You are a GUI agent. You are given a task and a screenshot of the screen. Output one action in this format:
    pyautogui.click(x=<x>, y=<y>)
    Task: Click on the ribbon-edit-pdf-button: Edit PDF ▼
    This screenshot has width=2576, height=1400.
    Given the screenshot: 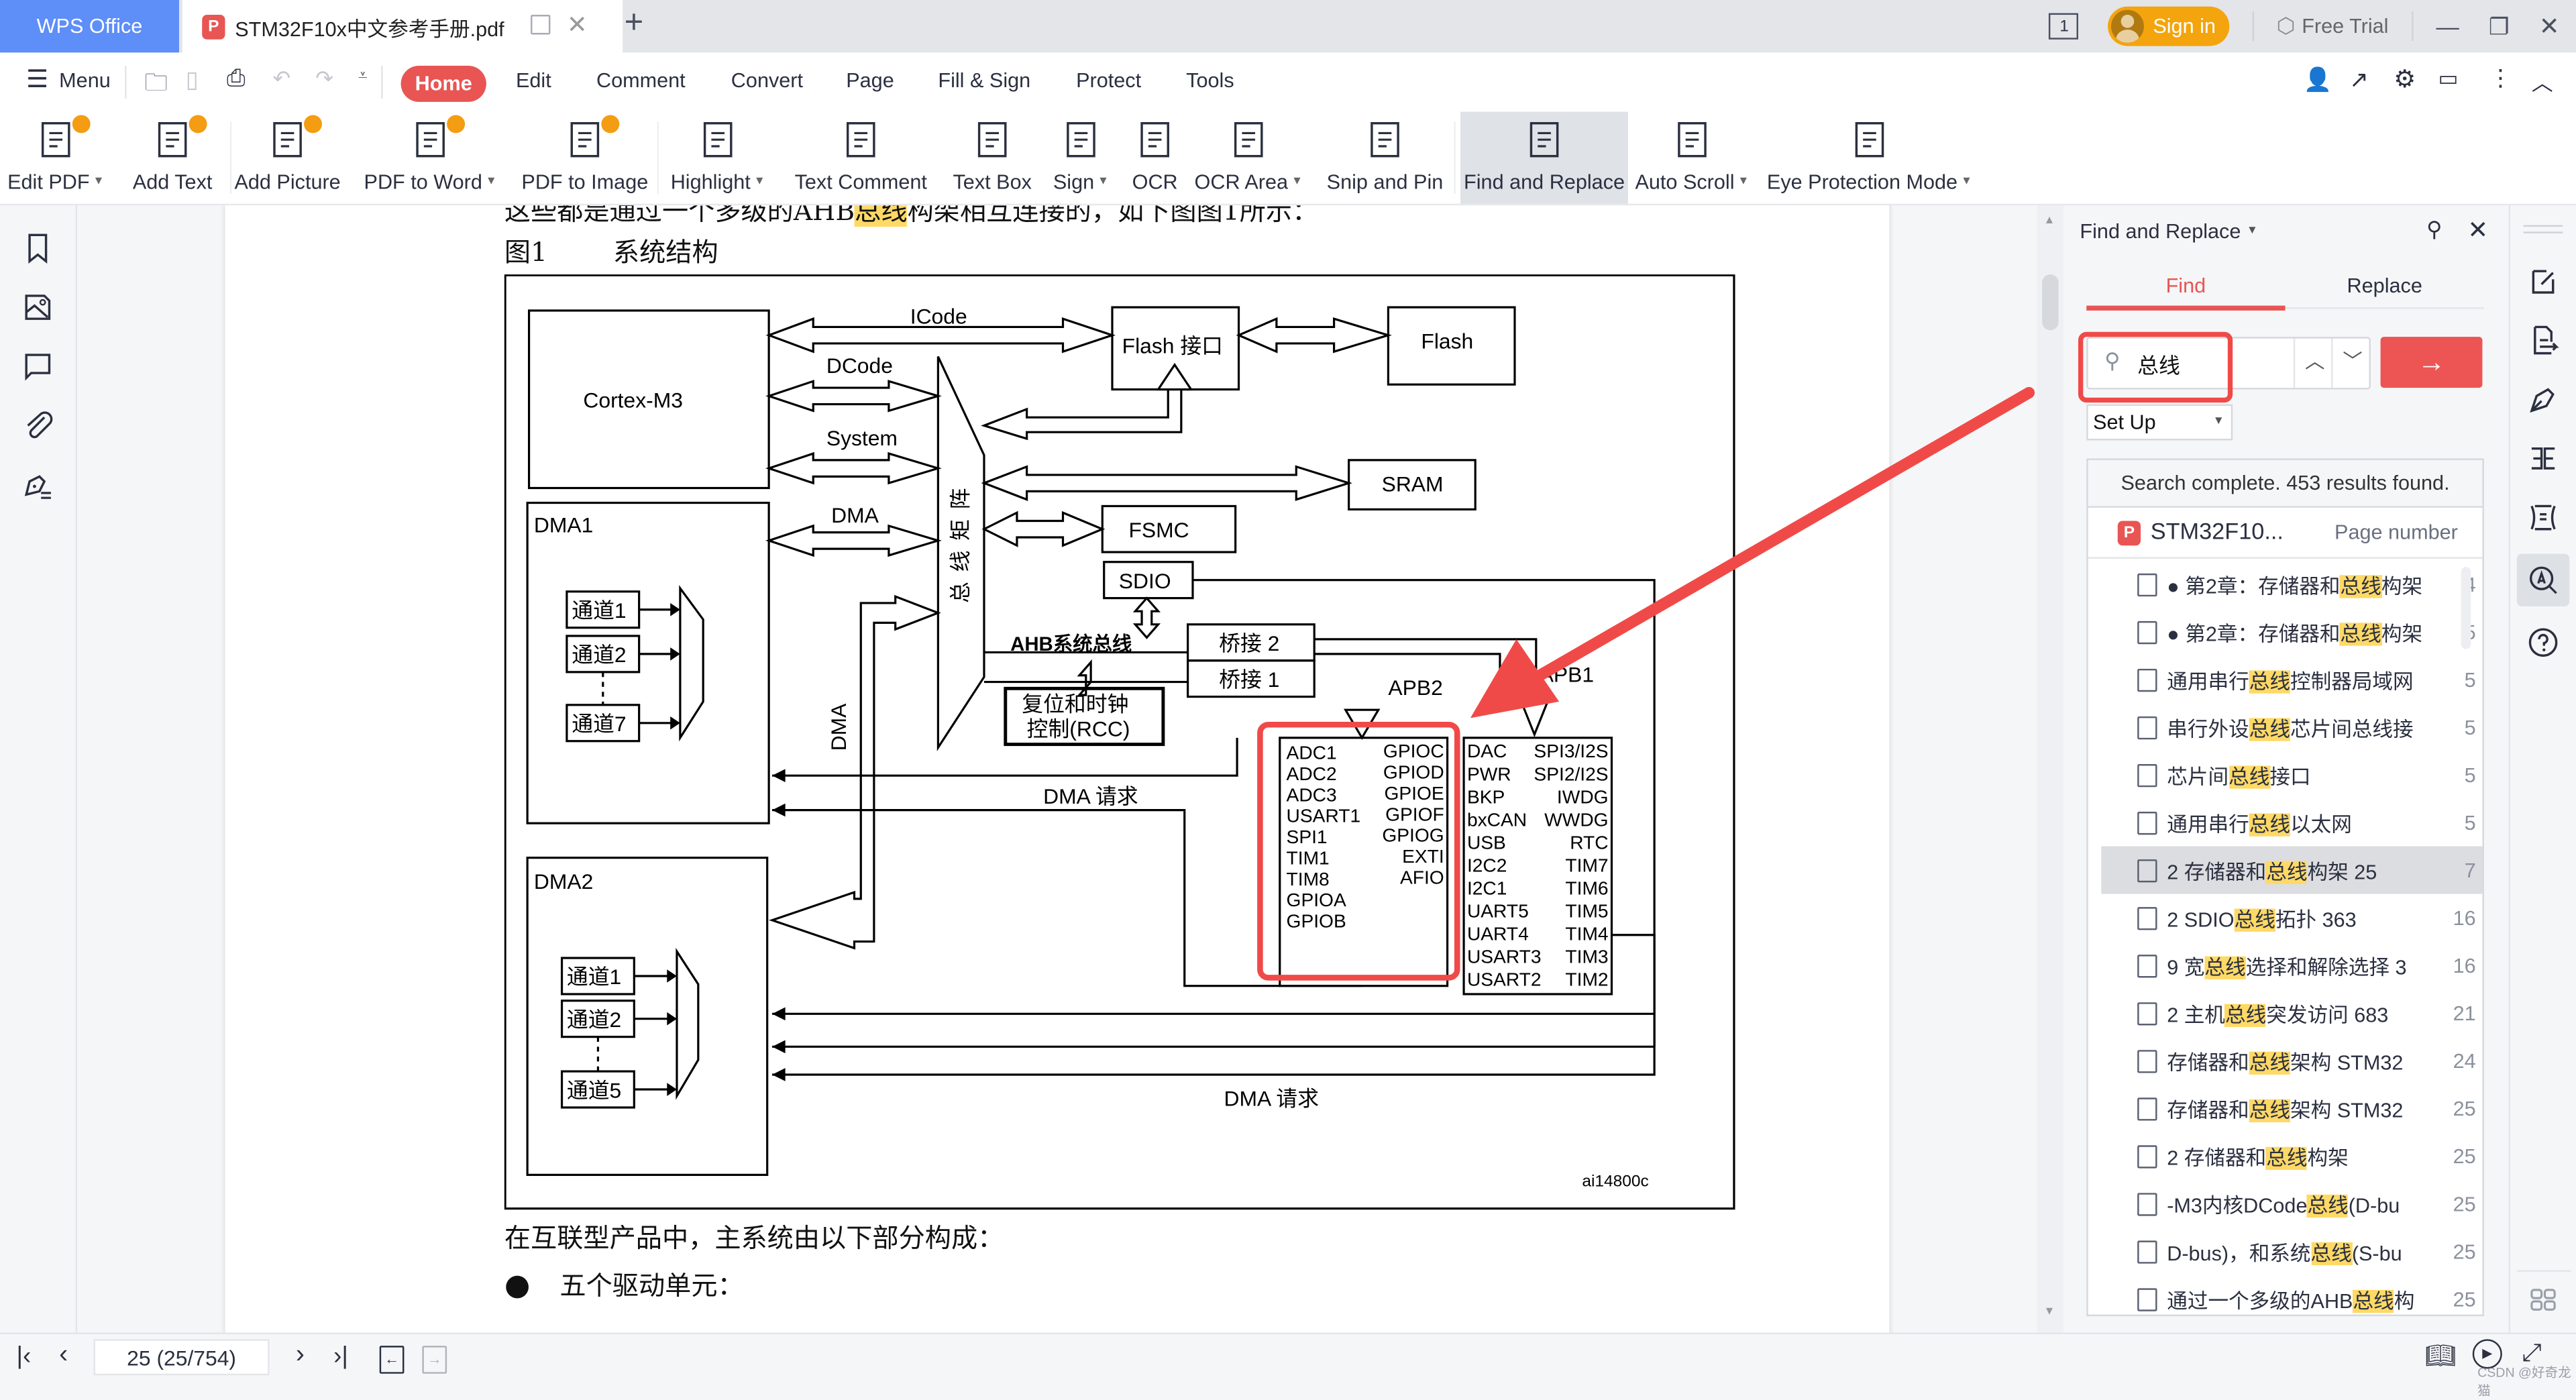 What is the action you would take?
    pyautogui.click(x=55, y=158)
    